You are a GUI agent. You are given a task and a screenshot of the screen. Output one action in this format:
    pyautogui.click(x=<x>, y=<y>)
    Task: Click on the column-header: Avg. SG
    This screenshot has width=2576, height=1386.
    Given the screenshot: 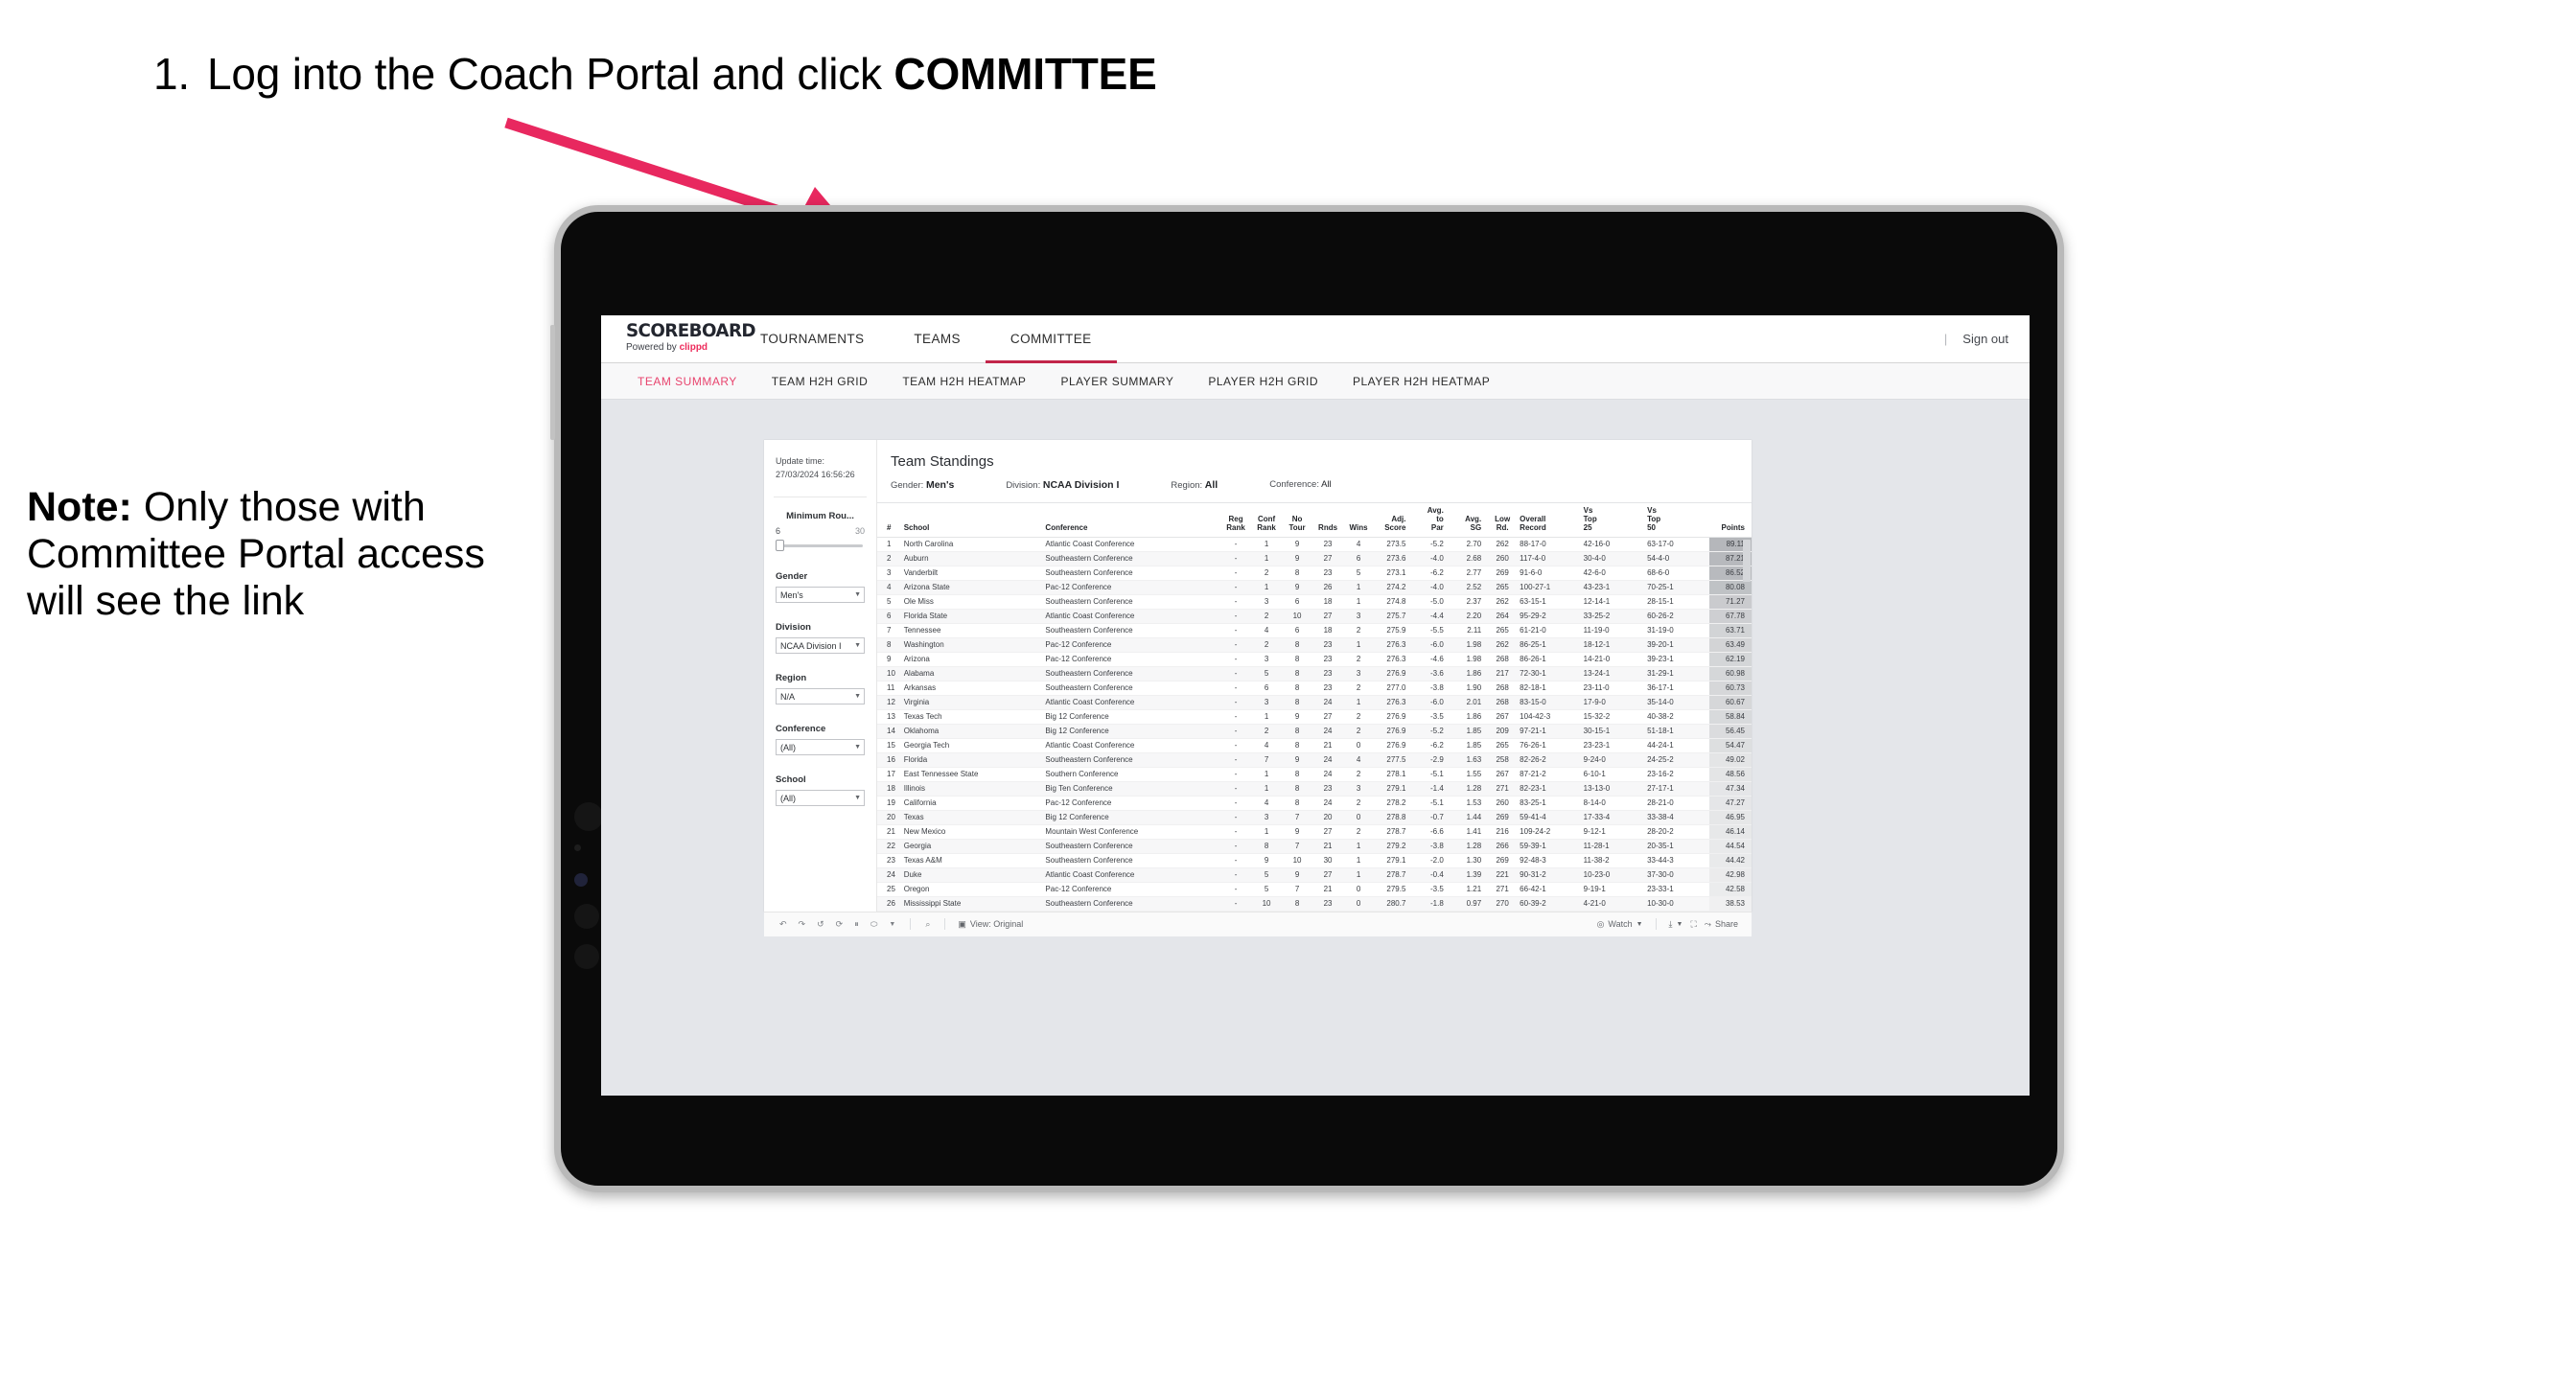 What is the action you would take?
    pyautogui.click(x=1469, y=520)
    